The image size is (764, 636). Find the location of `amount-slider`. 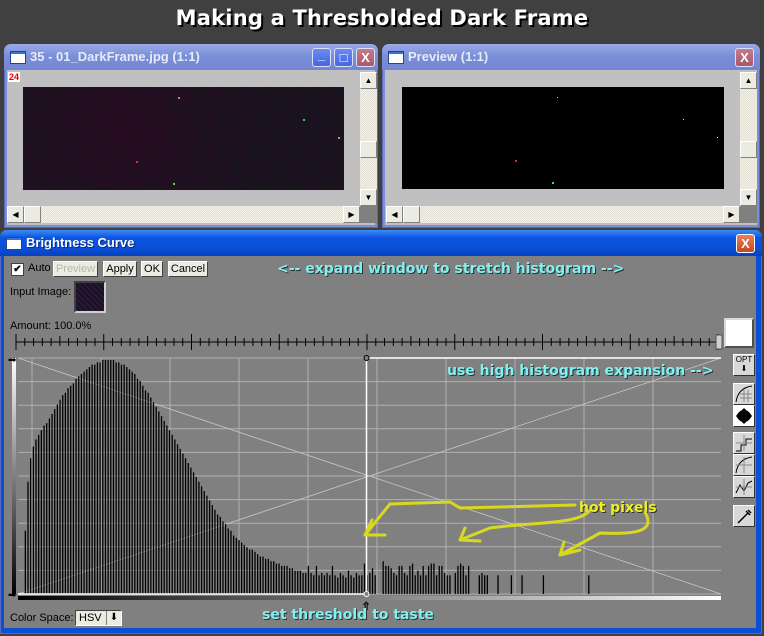

amount-slider is located at coordinates (368, 342).